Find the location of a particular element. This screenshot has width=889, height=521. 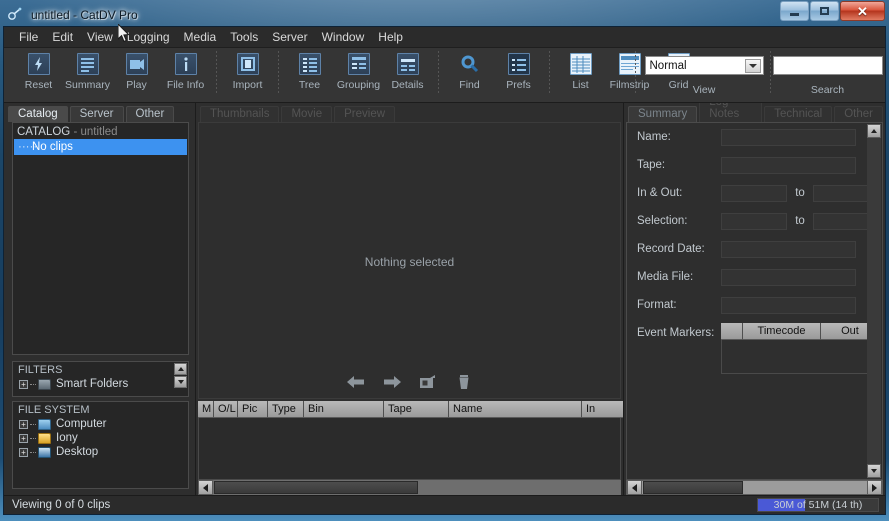

name-field is located at coordinates (788, 137).